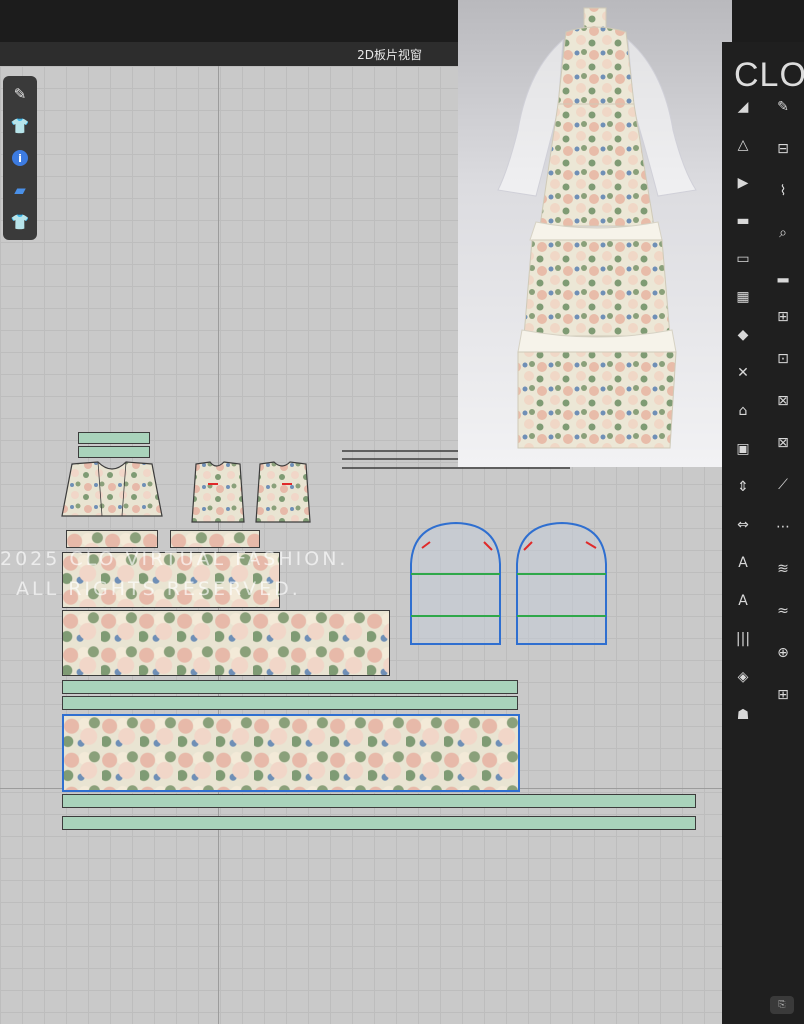 The width and height of the screenshot is (804, 1024). Describe the element at coordinates (226, 643) in the screenshot. I see `skirt-tier-2-piece` at that location.